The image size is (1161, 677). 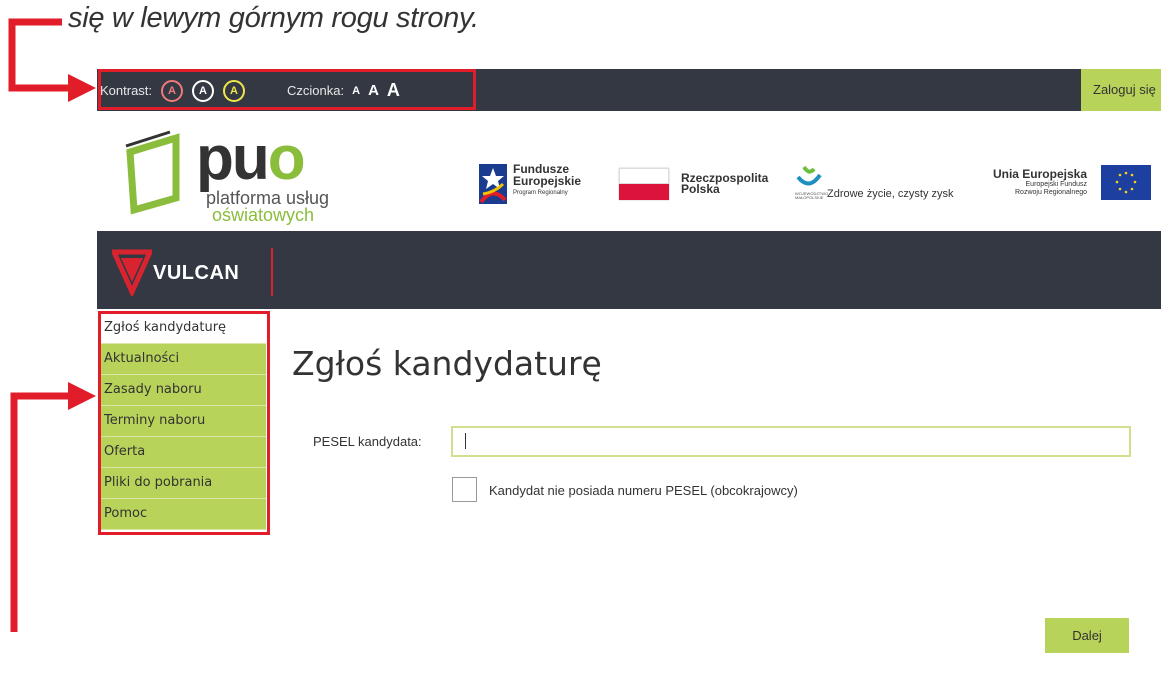 I want to click on ue-sub1: Europejski Fundusz, so click(x=1056, y=184).